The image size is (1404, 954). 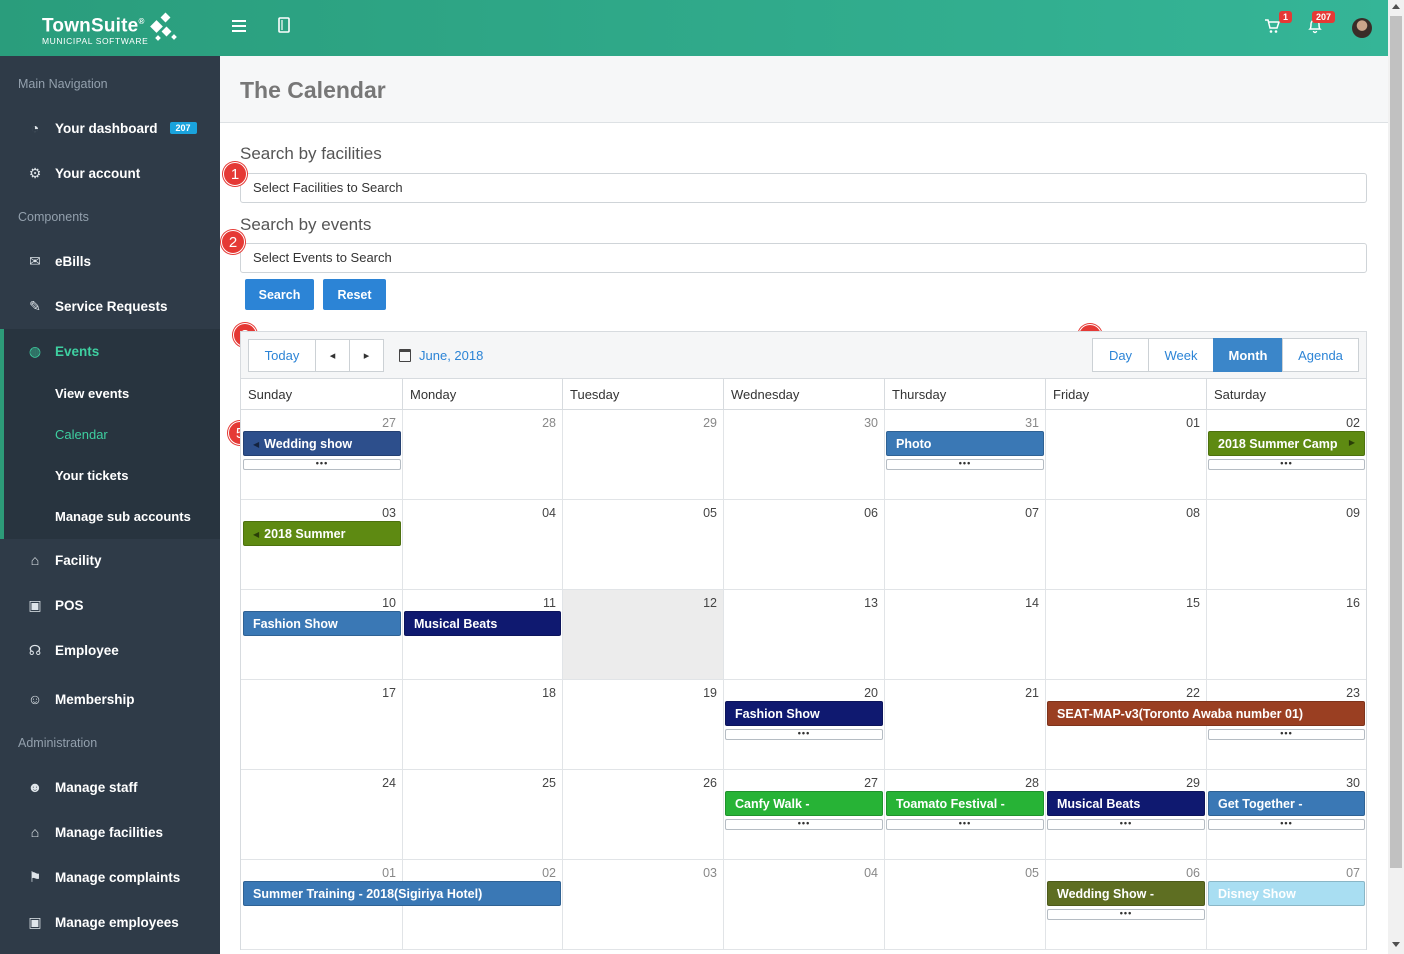 I want to click on day-cell: 15, so click(x=1125, y=635).